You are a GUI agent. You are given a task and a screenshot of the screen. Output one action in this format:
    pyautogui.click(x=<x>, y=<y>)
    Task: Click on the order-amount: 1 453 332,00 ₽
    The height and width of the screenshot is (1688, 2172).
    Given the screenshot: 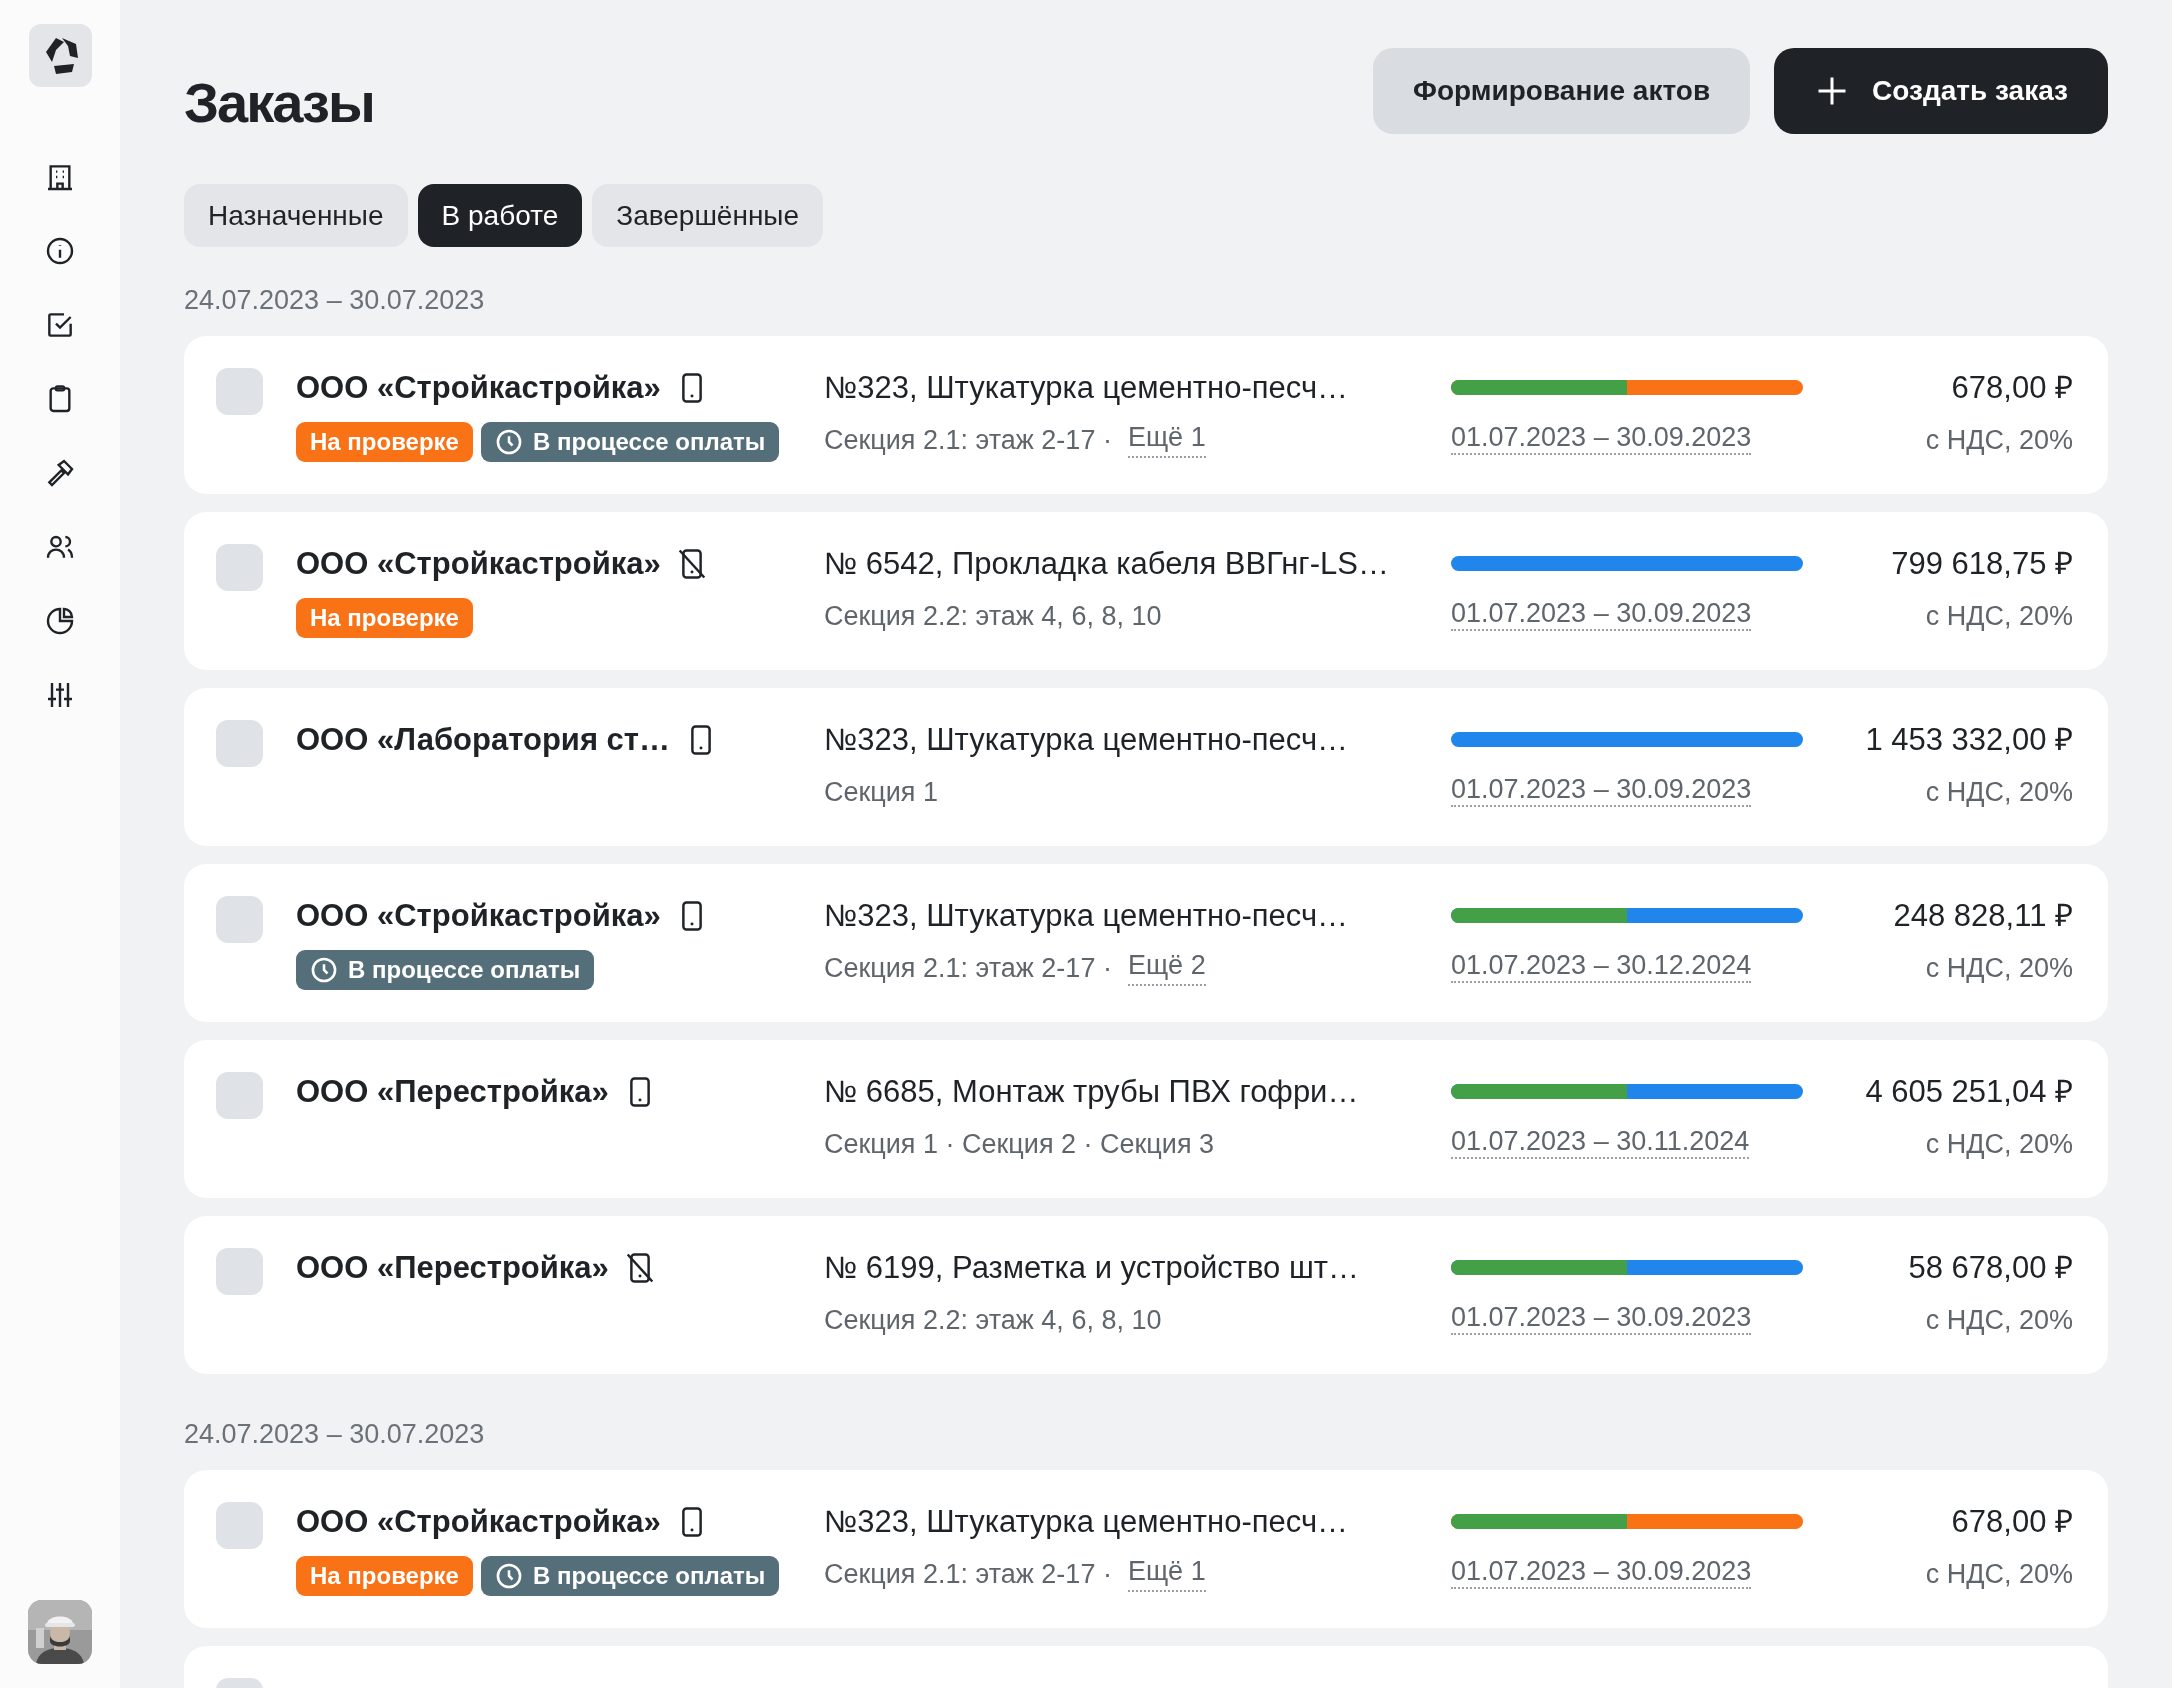 What is the action you would take?
    pyautogui.click(x=1969, y=740)
    